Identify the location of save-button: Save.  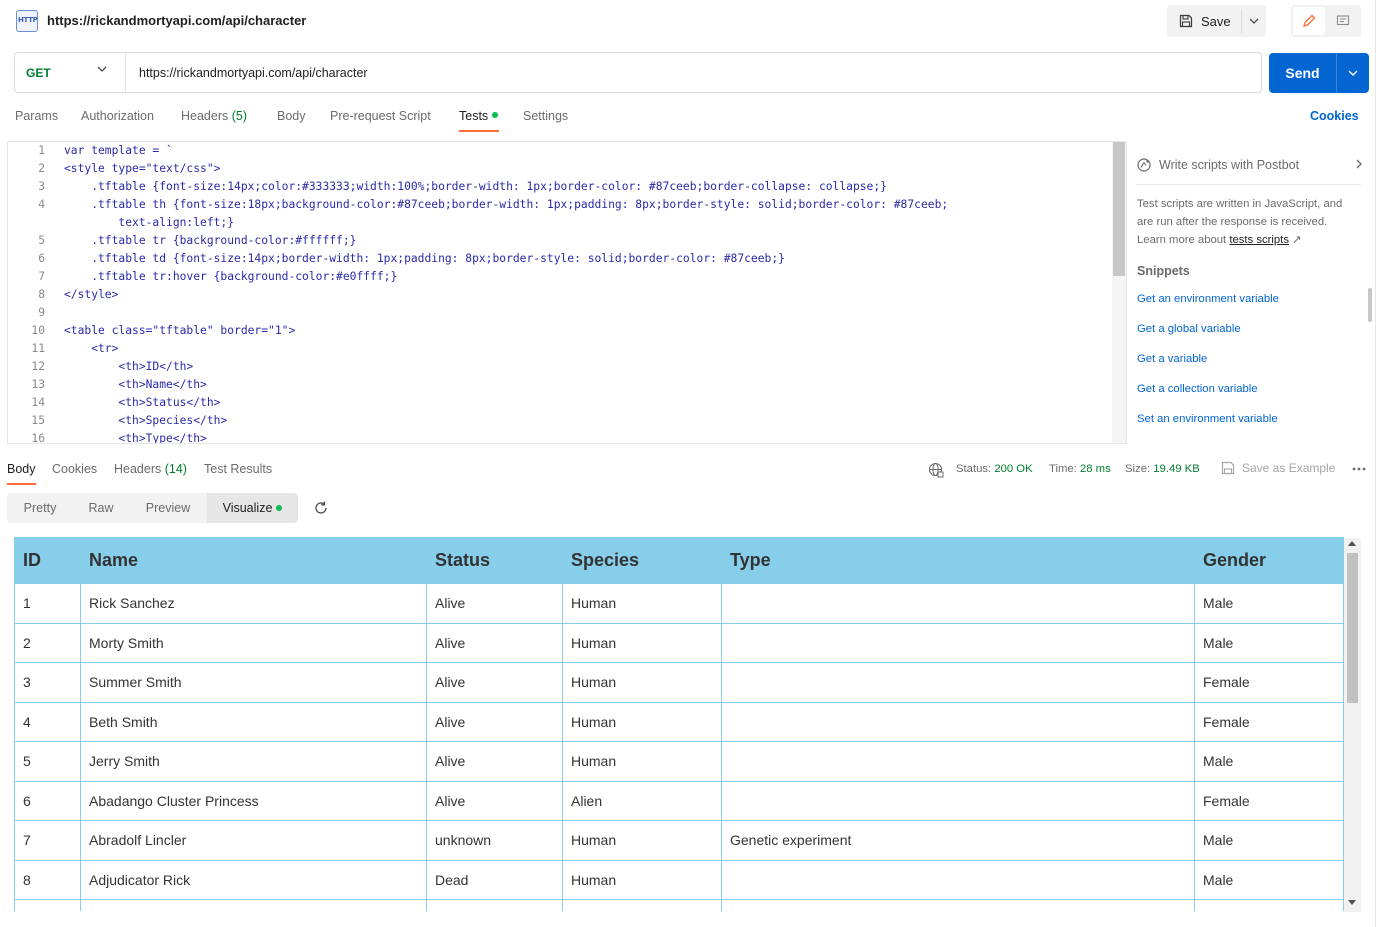
(1204, 21).